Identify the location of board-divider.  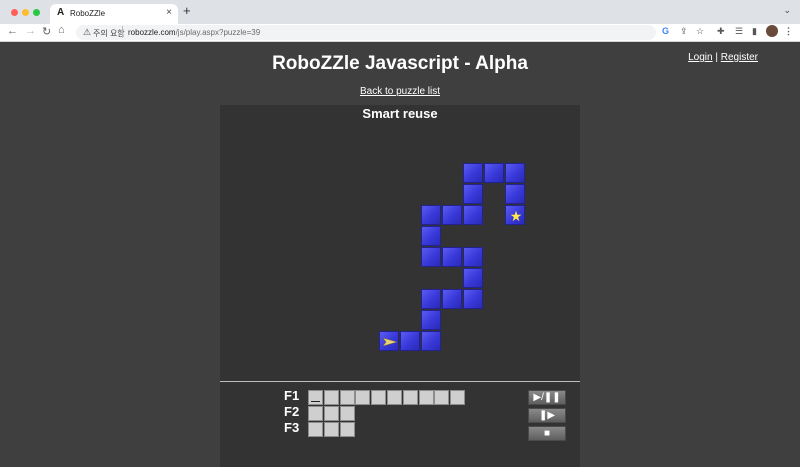
(400, 381).